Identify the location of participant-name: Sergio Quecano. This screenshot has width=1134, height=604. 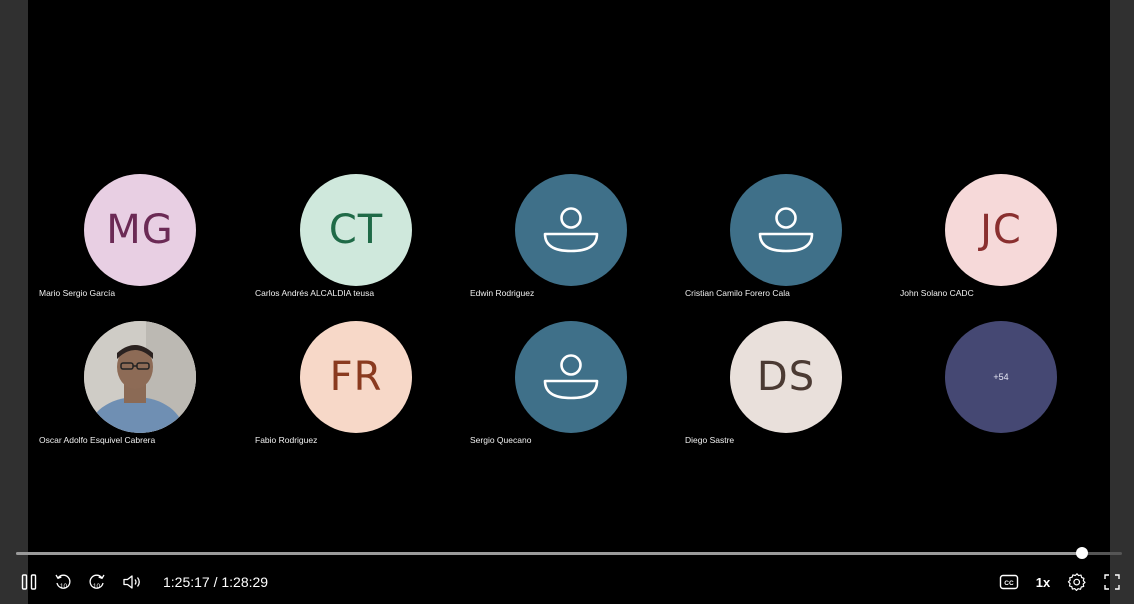
(501, 440).